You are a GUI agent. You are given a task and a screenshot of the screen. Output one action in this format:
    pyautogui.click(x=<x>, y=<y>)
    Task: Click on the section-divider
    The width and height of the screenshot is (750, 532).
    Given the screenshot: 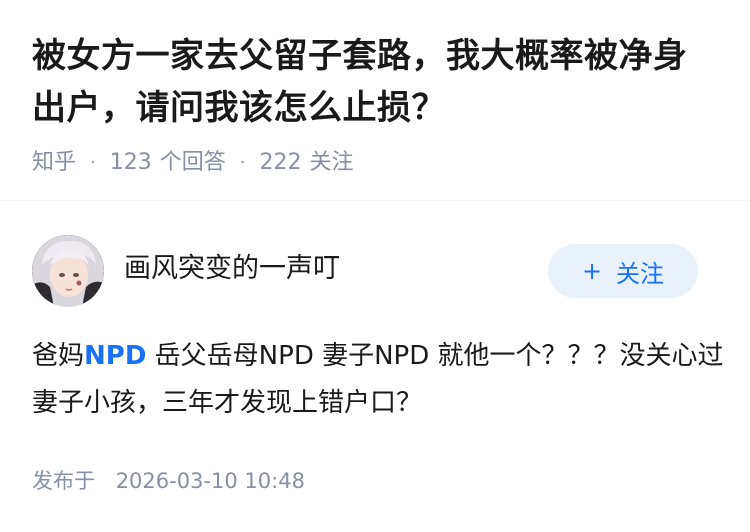 What is the action you would take?
    pyautogui.click(x=375, y=200)
    